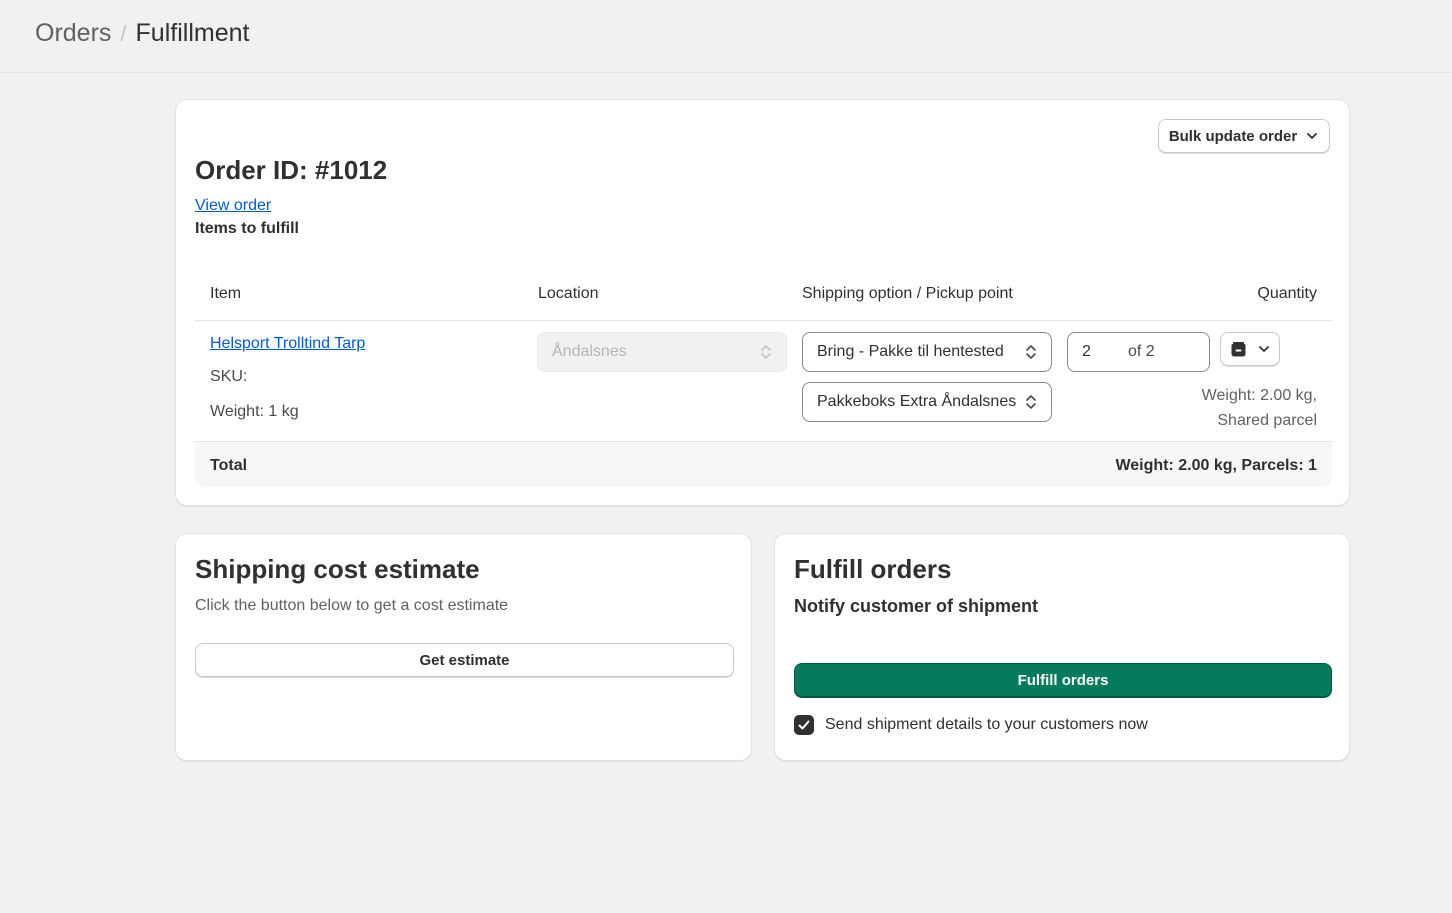  I want to click on location-select: Åndalsnes, so click(662, 352).